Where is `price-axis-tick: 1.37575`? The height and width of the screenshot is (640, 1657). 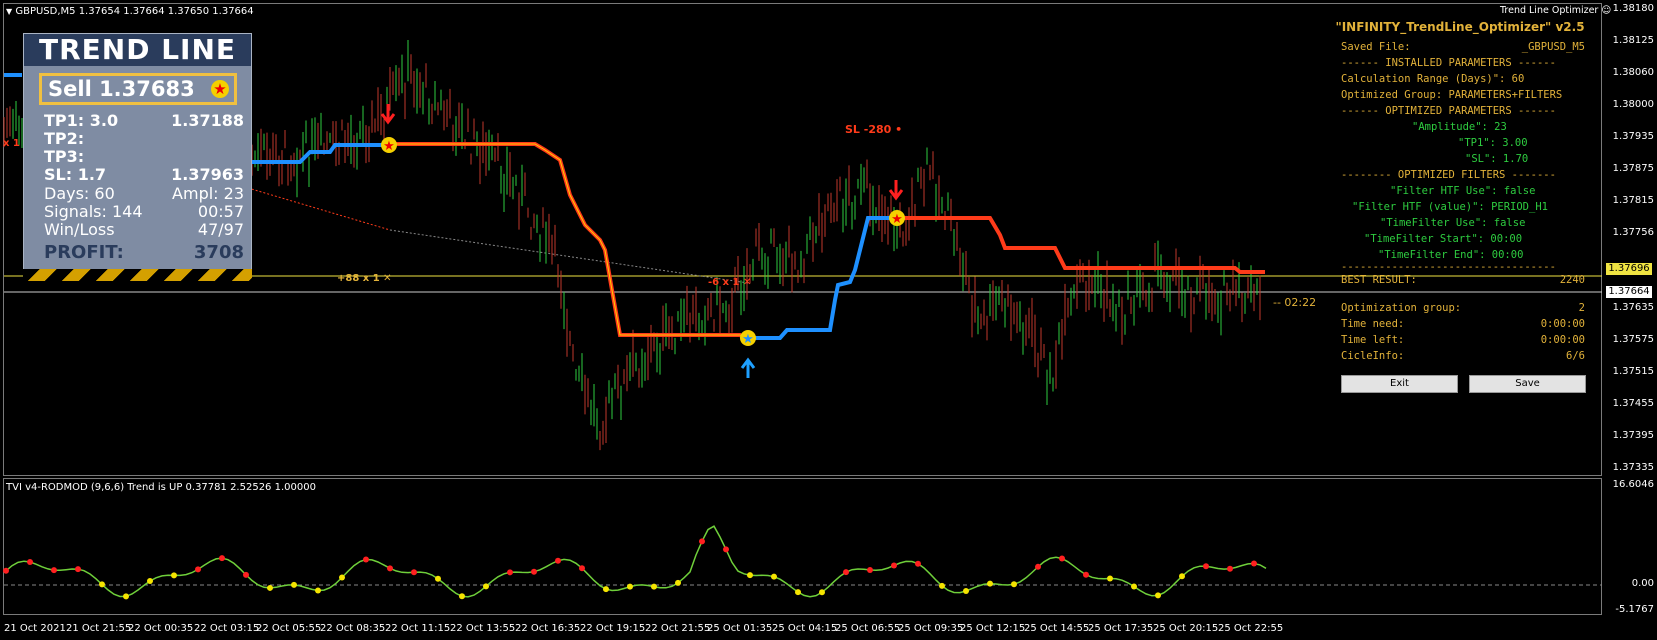
price-axis-tick: 1.37575 is located at coordinates (1633, 339).